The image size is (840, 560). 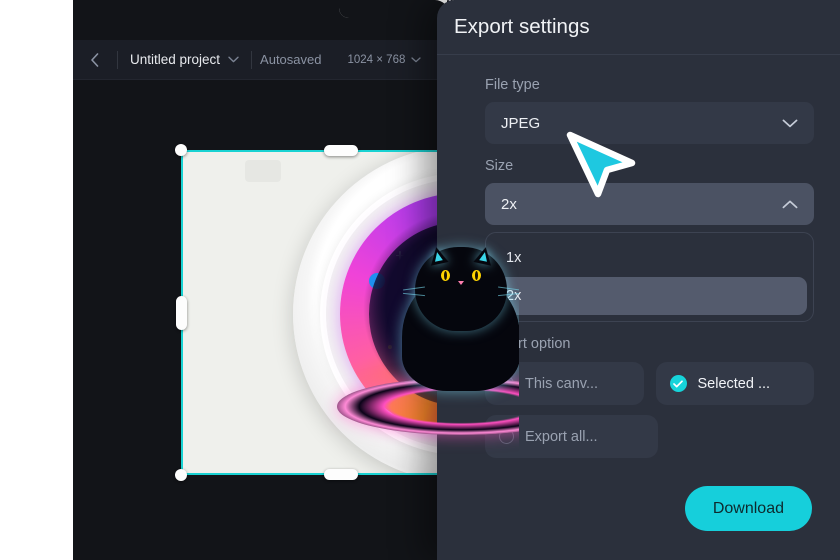 I want to click on cat-eye-left, so click(x=445, y=275).